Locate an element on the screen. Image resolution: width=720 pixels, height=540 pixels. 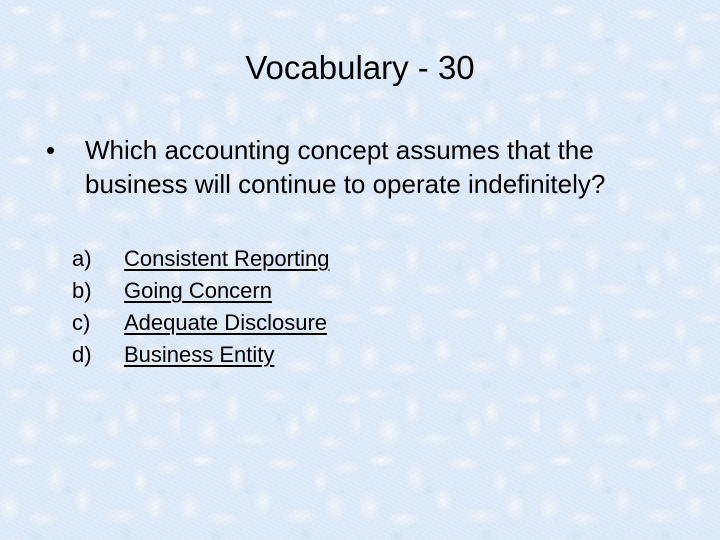
answer-option-b: b) Going Concern is located at coordinates (352, 291).